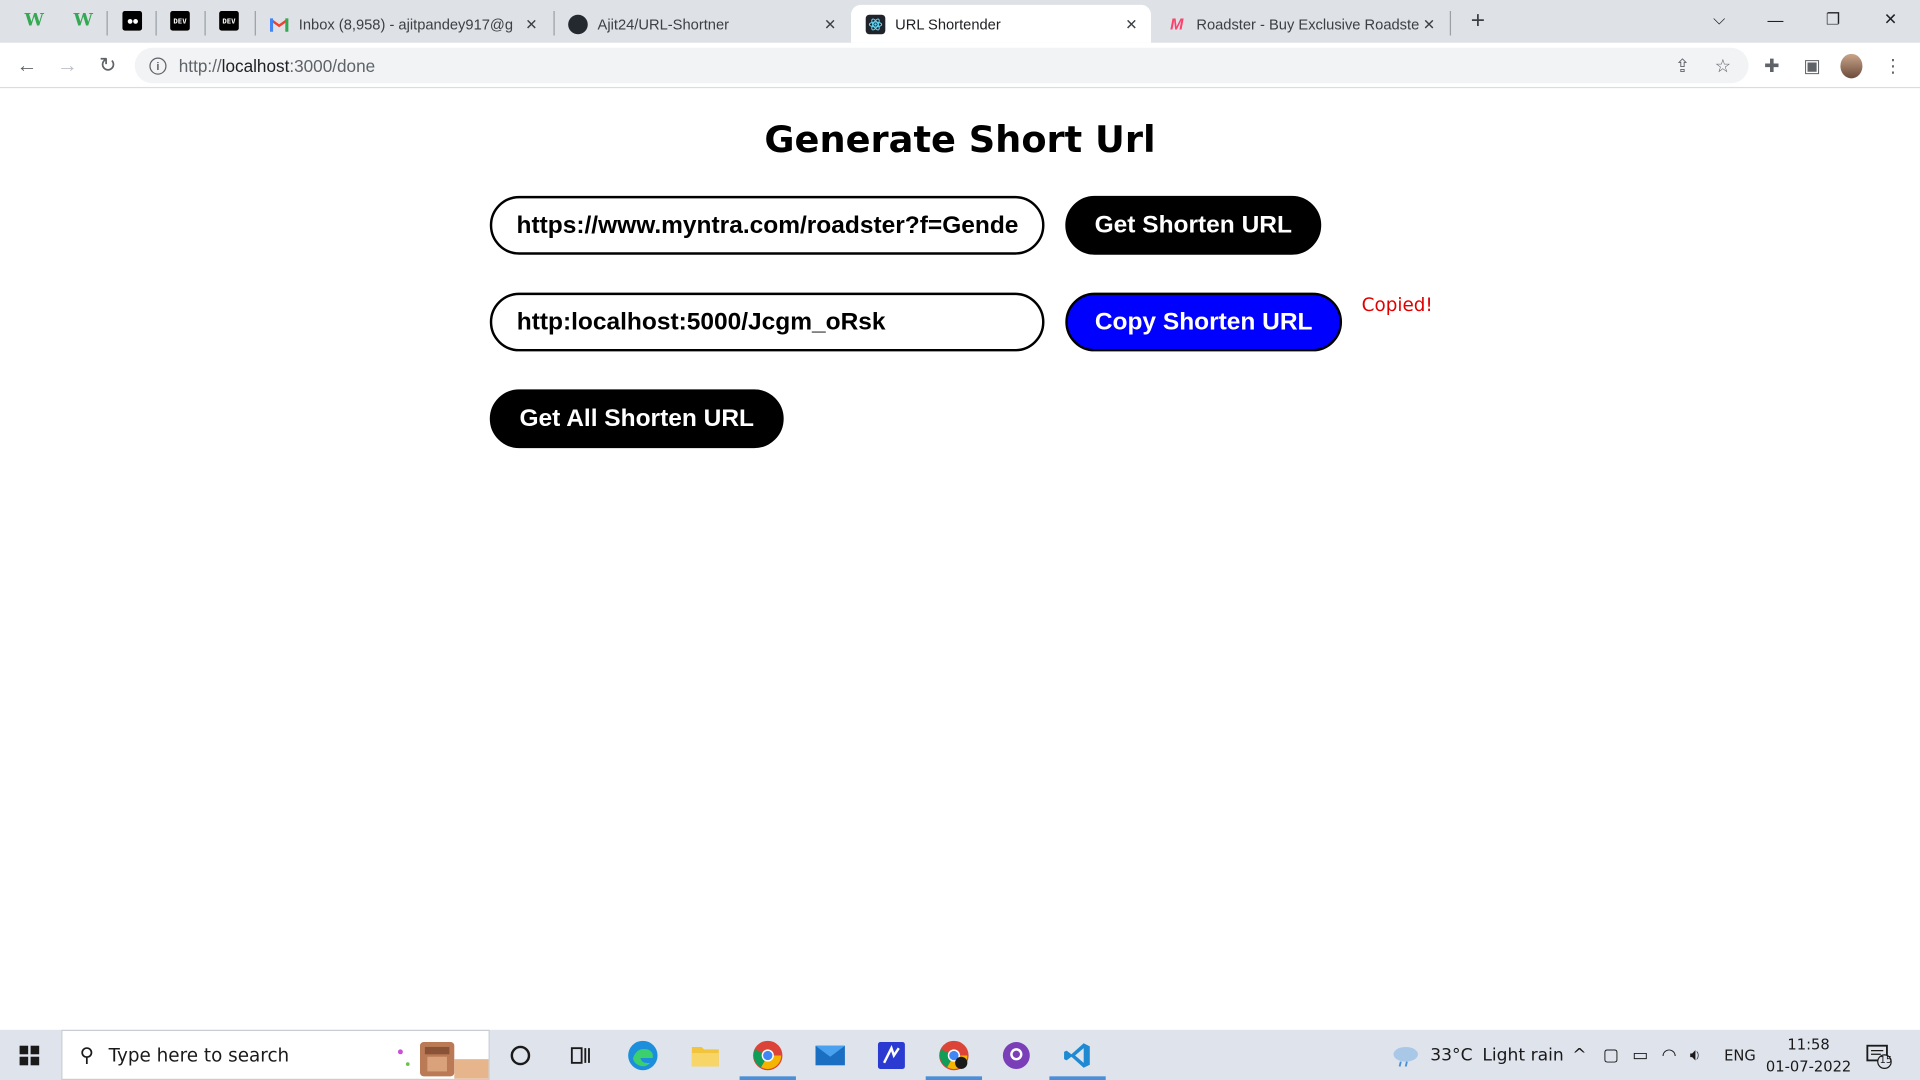 Image resolution: width=1920 pixels, height=1080 pixels. I want to click on address-url: http://localhost:3000/done, so click(277, 66).